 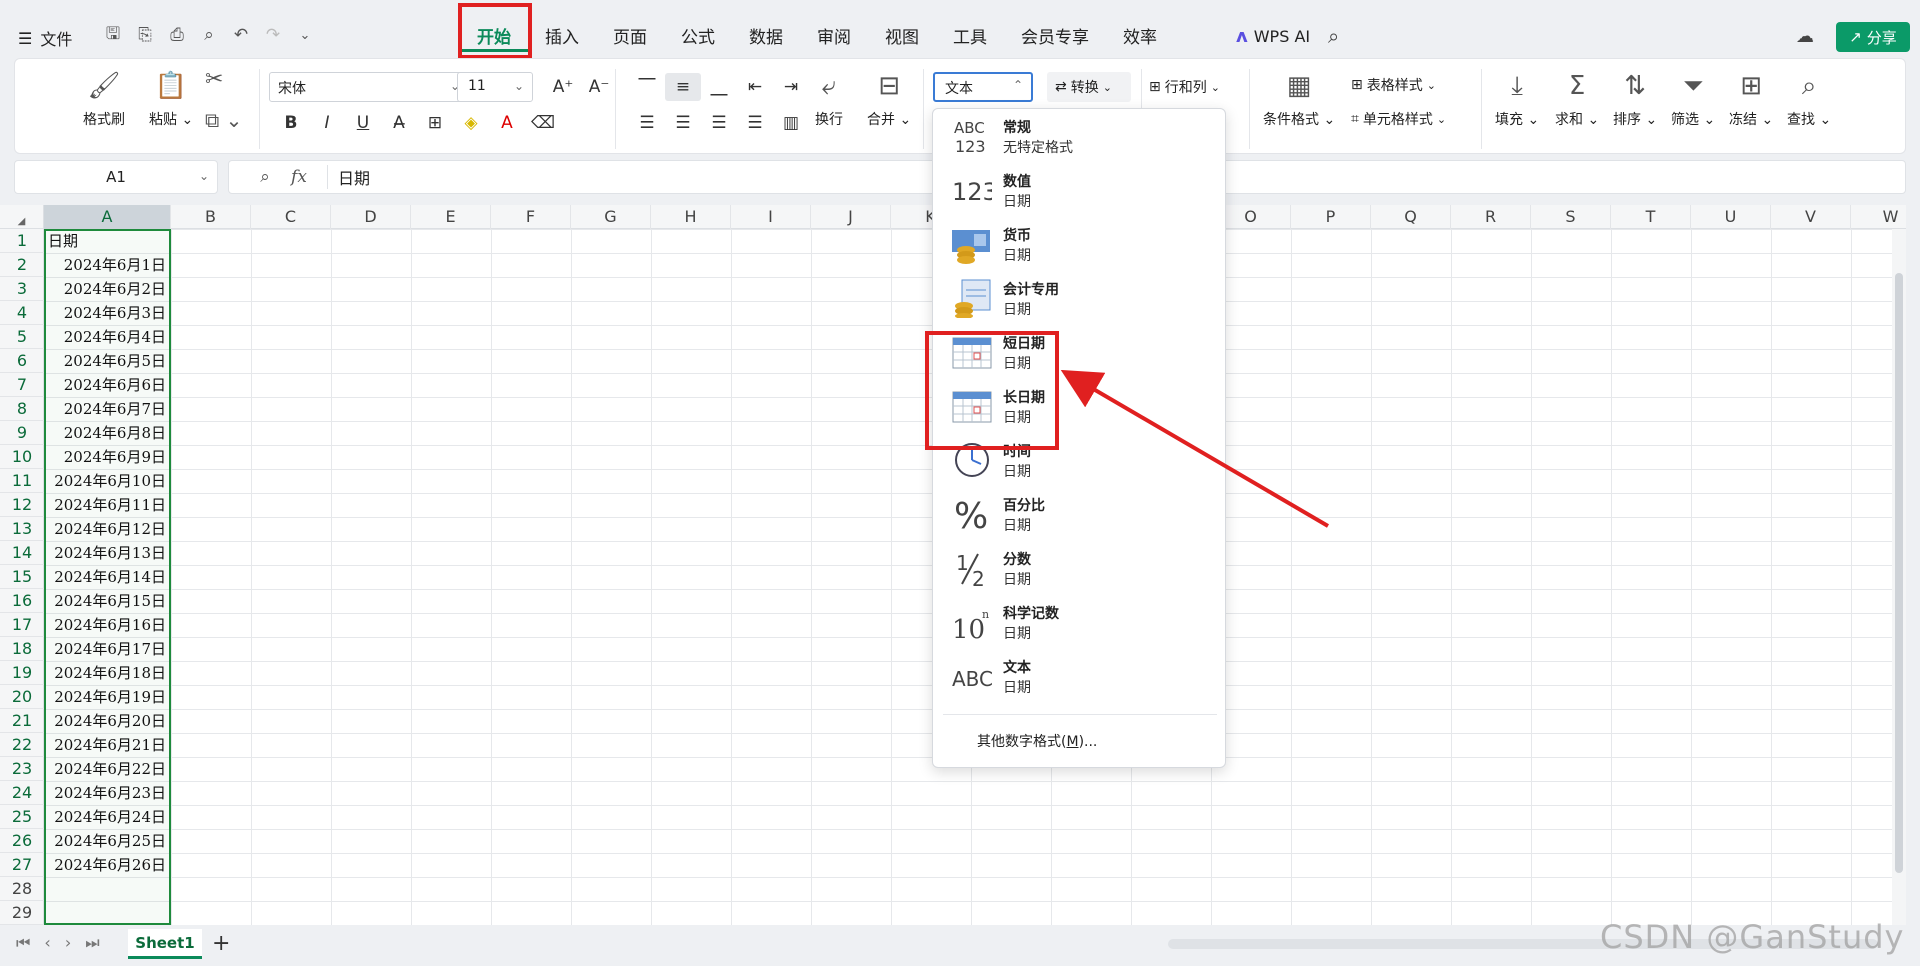 I want to click on justify-icon: ☰, so click(x=755, y=123).